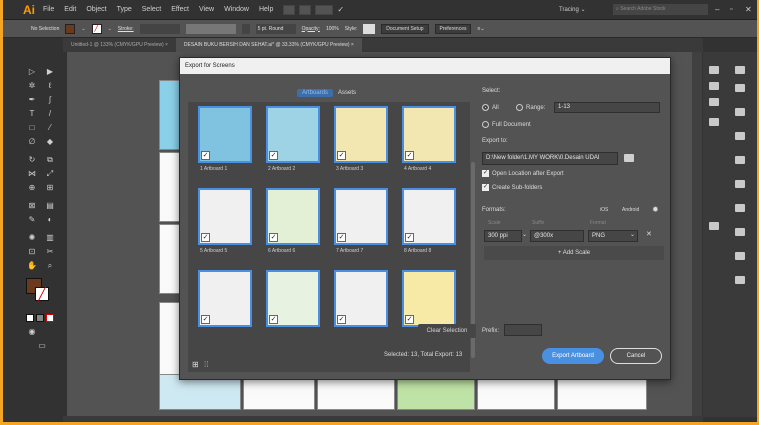  What do you see at coordinates (324, 9) in the screenshot?
I see `arrange-docs-icon` at bounding box center [324, 9].